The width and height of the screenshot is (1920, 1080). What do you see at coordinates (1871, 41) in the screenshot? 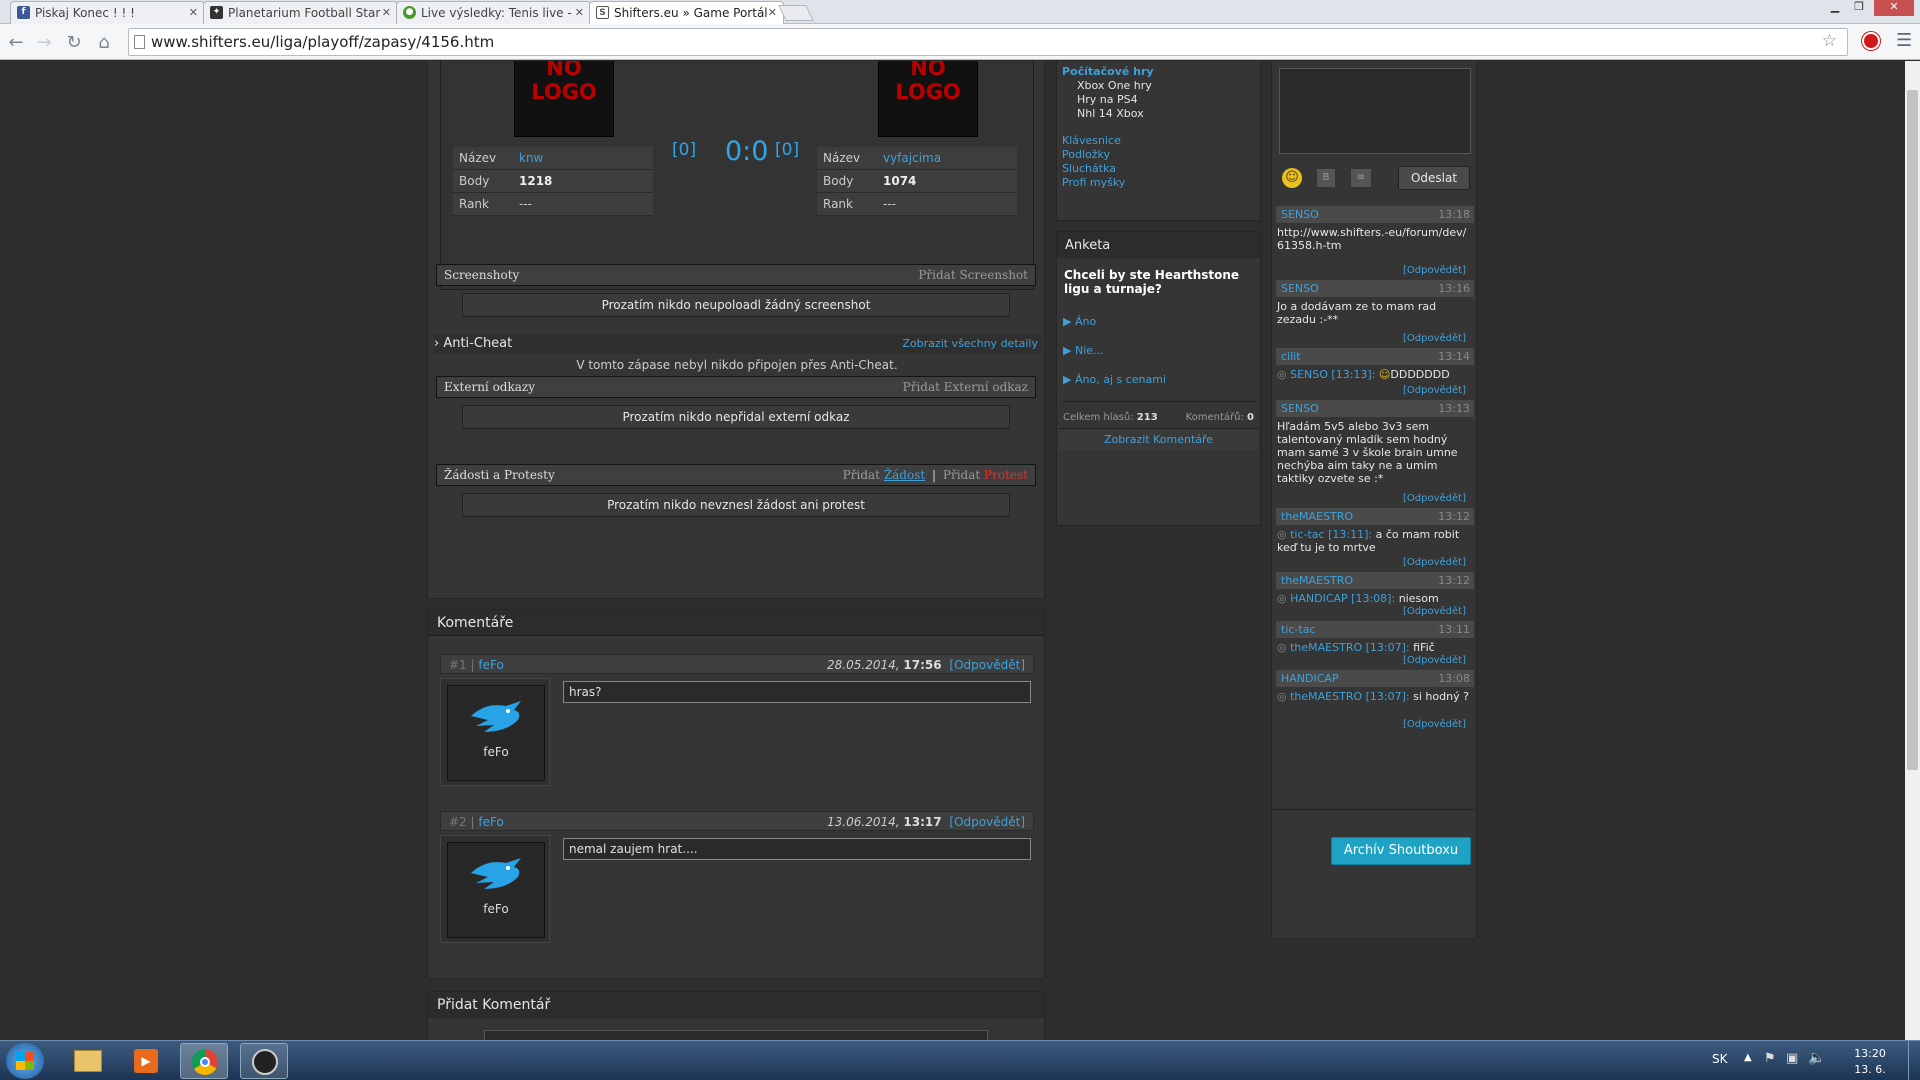
I see `extension-icon` at bounding box center [1871, 41].